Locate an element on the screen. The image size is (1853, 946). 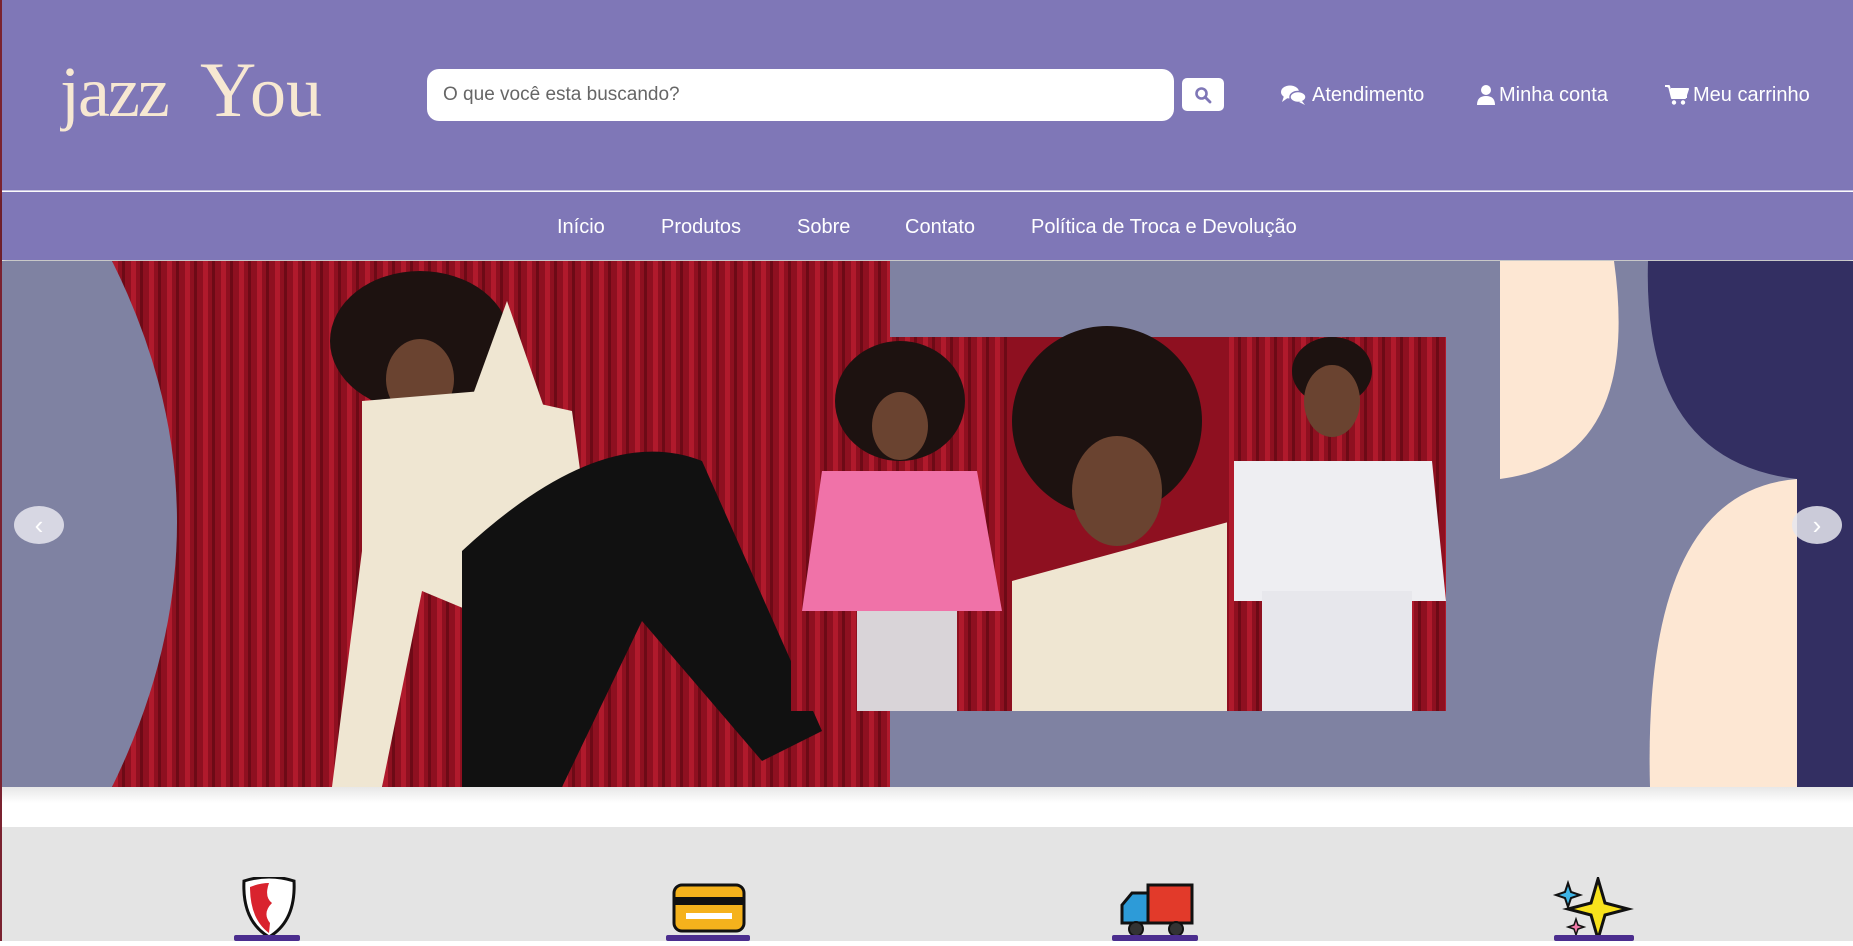
shield-icon is located at coordinates (269, 907).